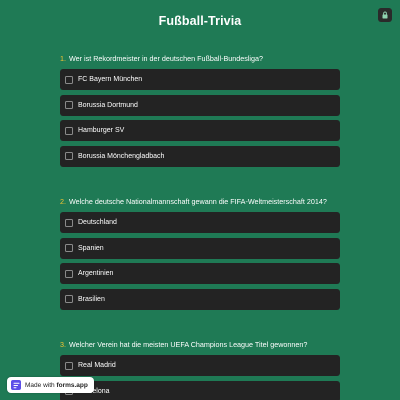 This screenshot has width=400, height=400. I want to click on option-label: Borussia Dortmund, so click(108, 105).